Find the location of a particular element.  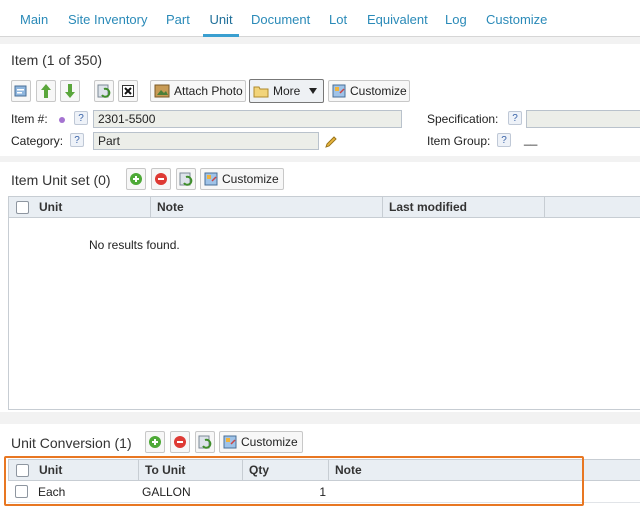

item-number-field: 2301-5500 is located at coordinates (247, 119).